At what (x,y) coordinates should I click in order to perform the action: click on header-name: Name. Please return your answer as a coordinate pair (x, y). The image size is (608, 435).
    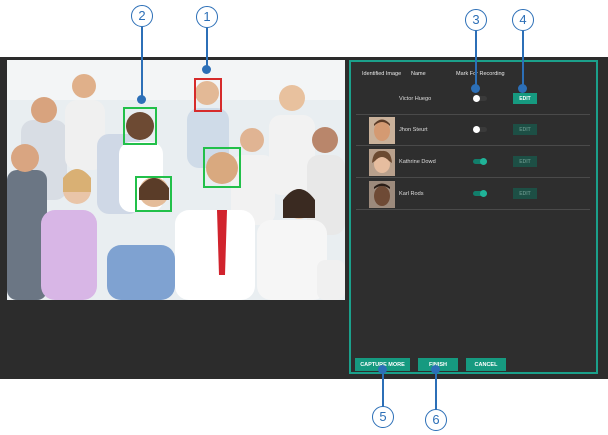
    Looking at the image, I should click on (418, 74).